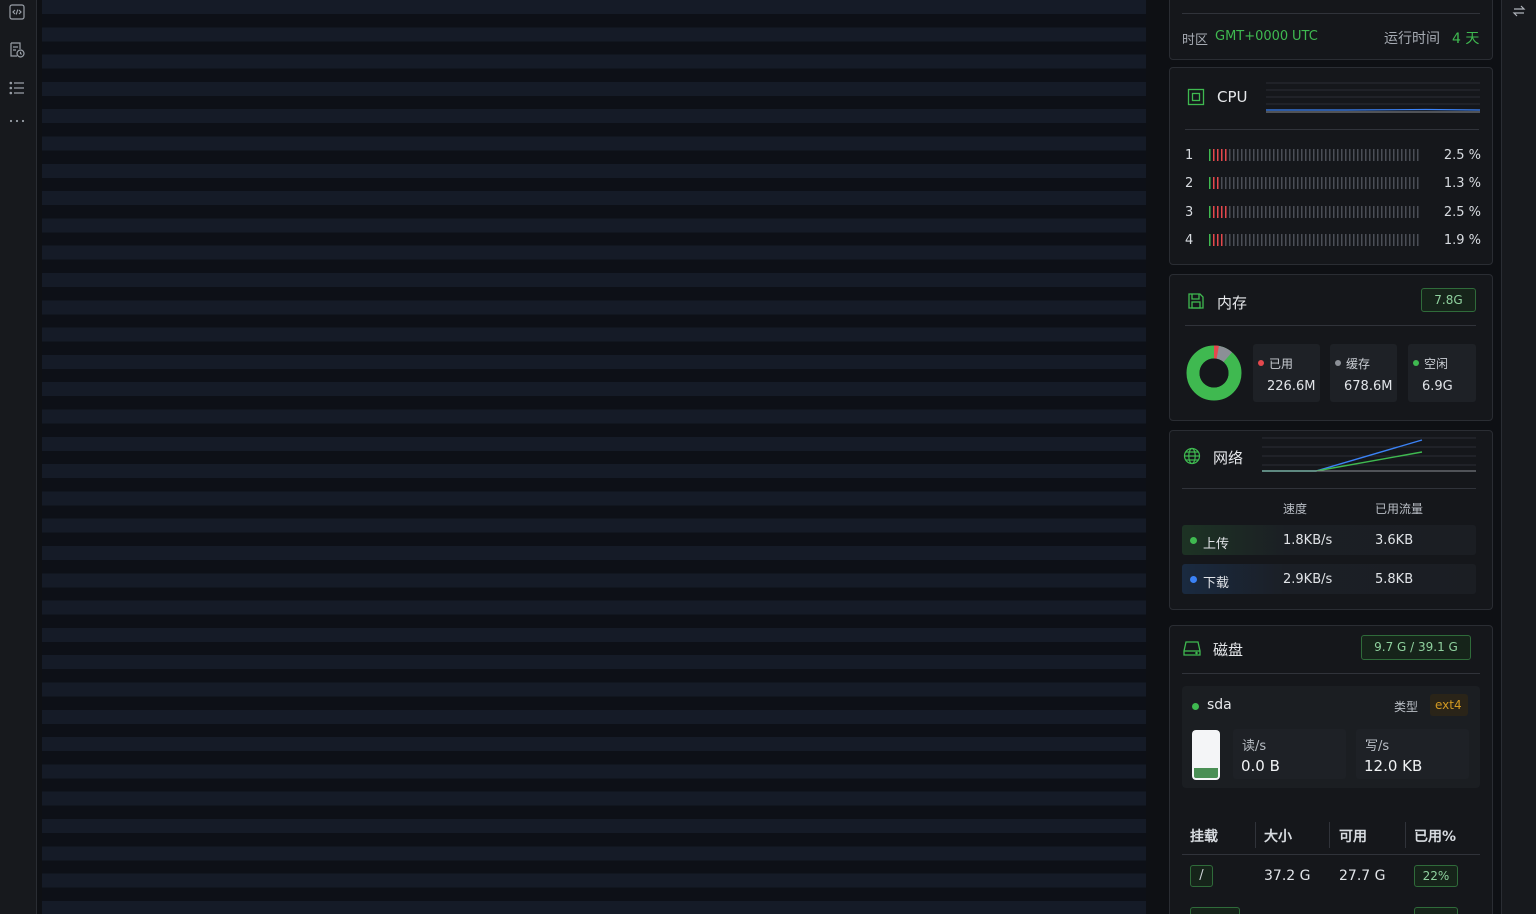  I want to click on memory-donut, so click(1214, 373).